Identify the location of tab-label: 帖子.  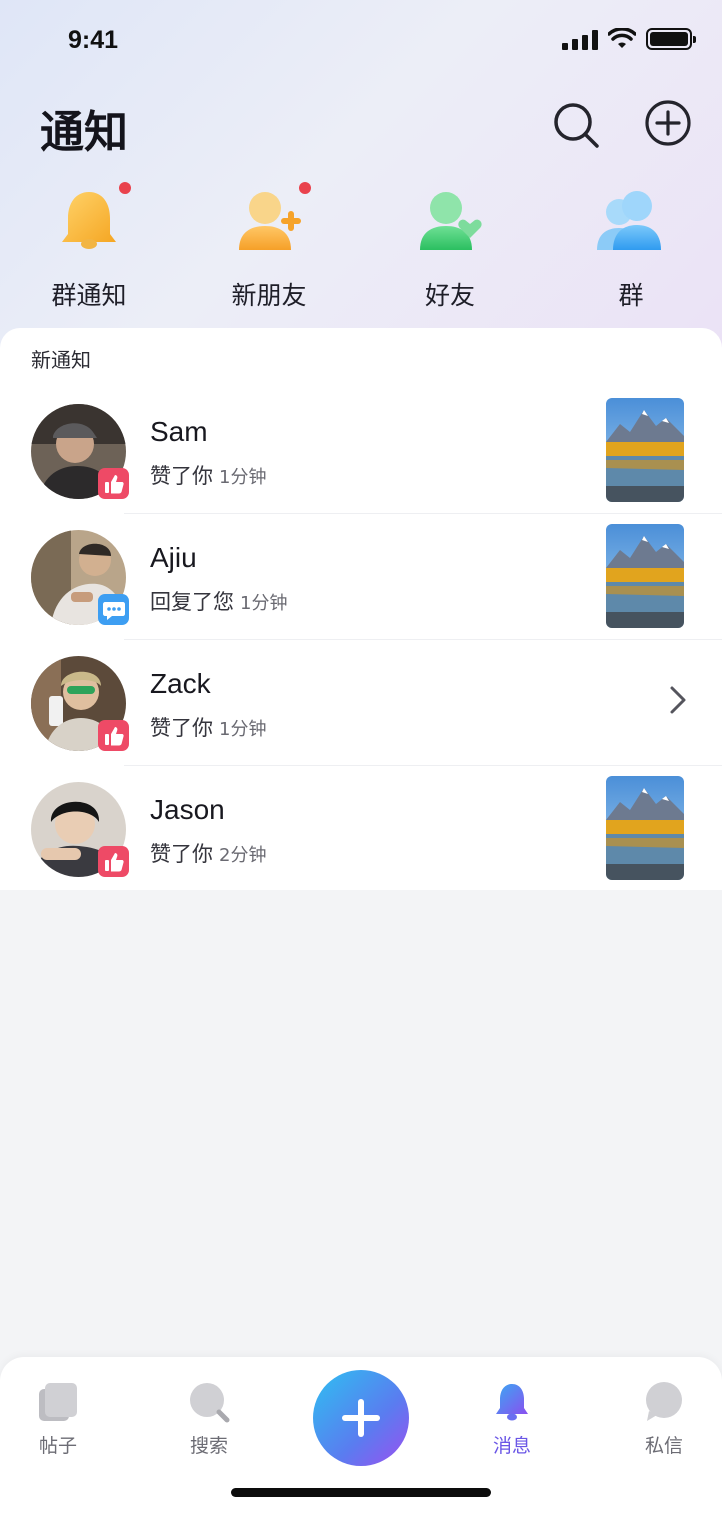
(57, 1446).